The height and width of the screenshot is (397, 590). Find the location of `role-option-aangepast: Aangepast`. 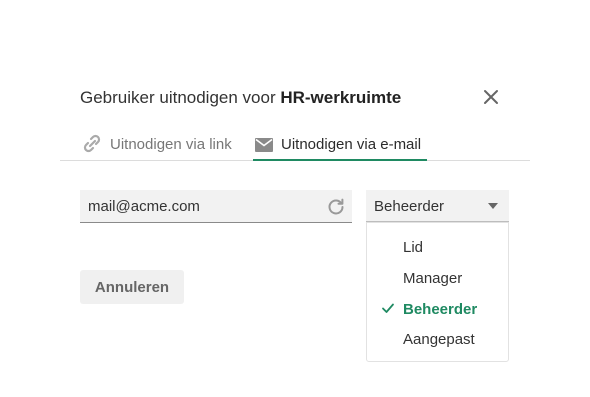

role-option-aangepast: Aangepast is located at coordinates (437, 339).